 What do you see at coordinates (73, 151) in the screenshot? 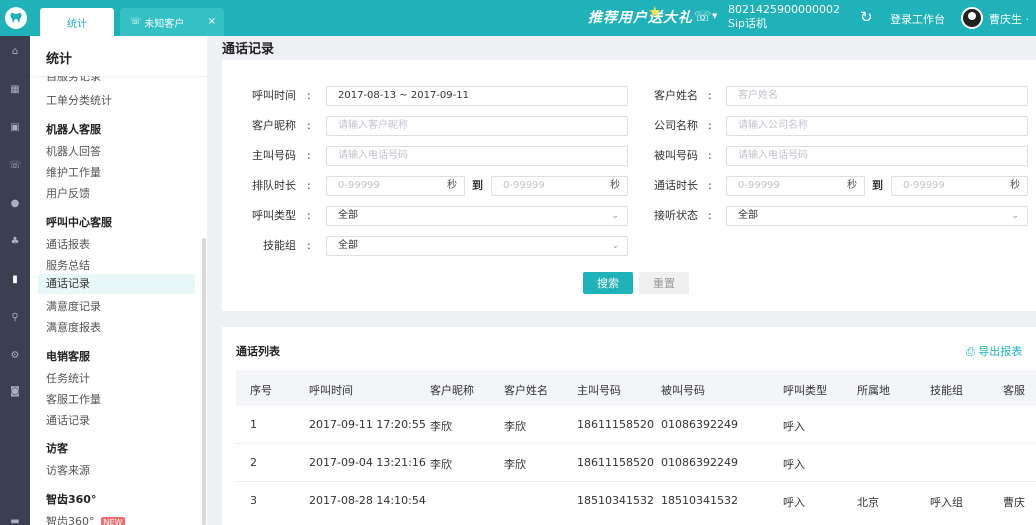
I see `sidebar-item-robot-answer: 机器人回答` at bounding box center [73, 151].